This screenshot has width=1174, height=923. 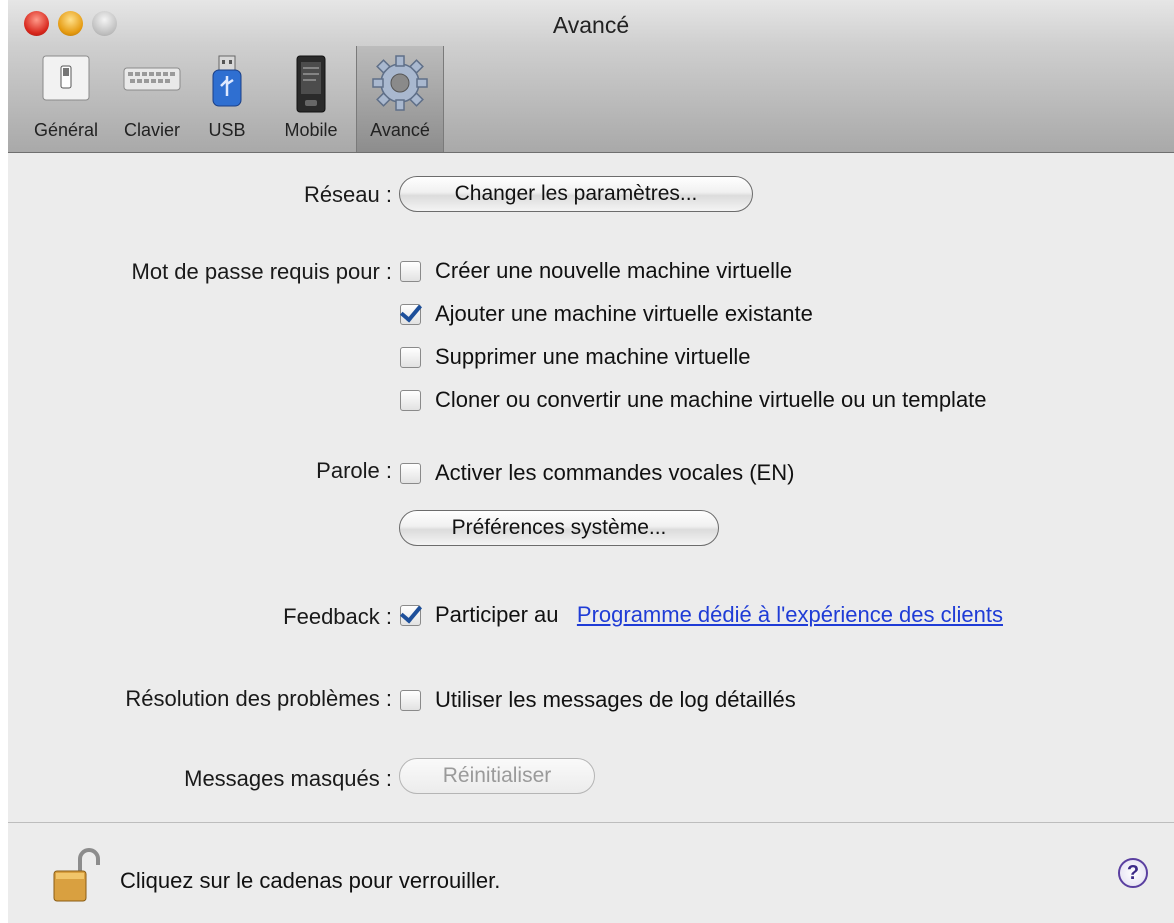 I want to click on toolbar-tab-label: Mobile, so click(x=311, y=130).